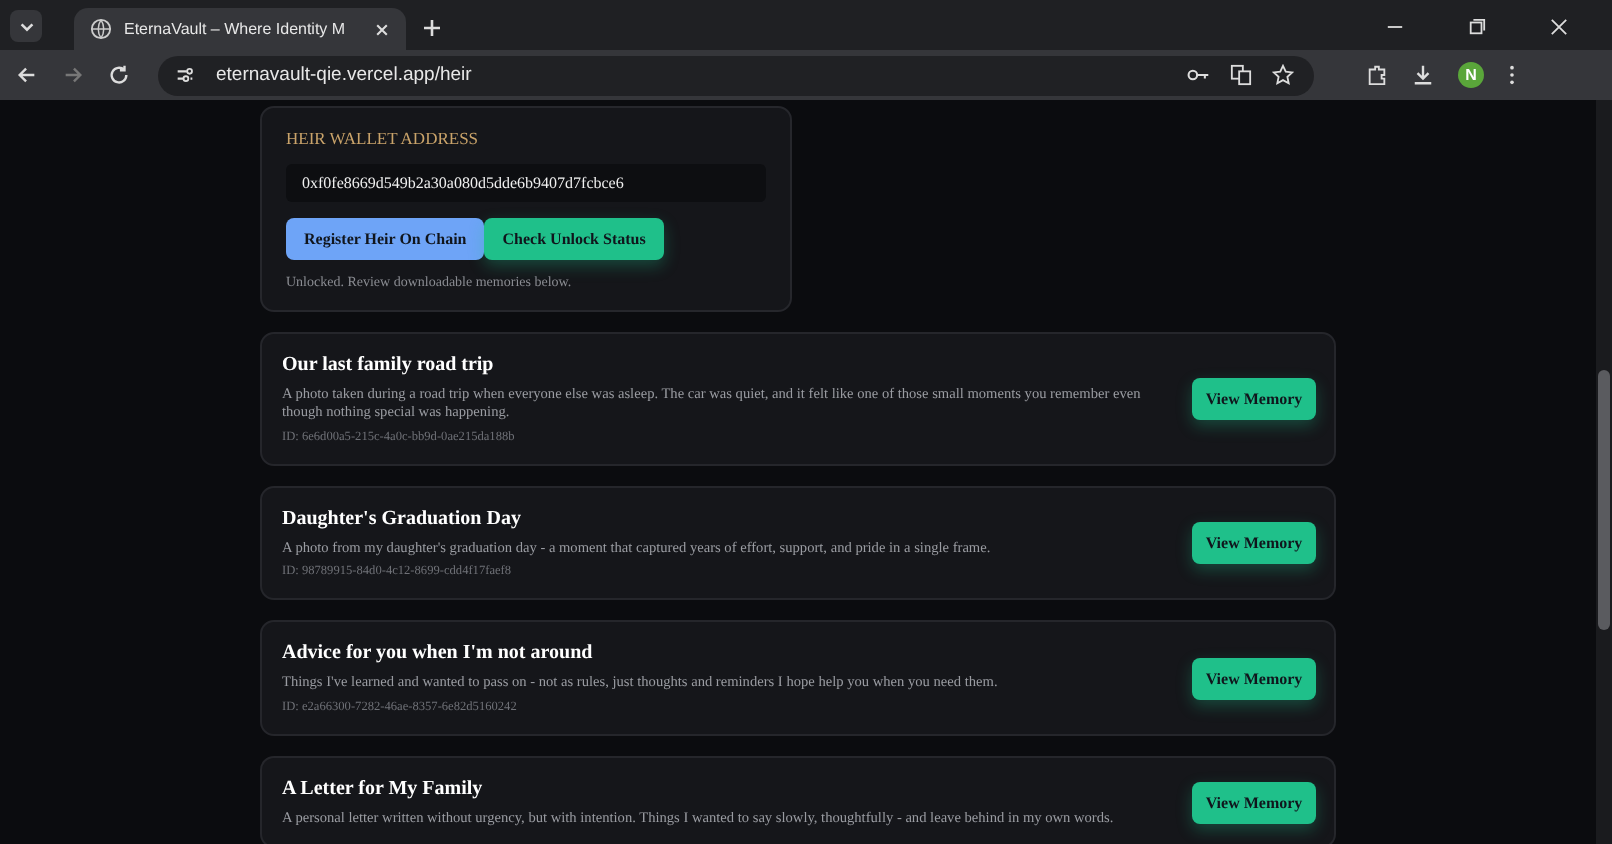  What do you see at coordinates (344, 75) in the screenshot?
I see `url-text: eternavault-qie.vercel.app/heir` at bounding box center [344, 75].